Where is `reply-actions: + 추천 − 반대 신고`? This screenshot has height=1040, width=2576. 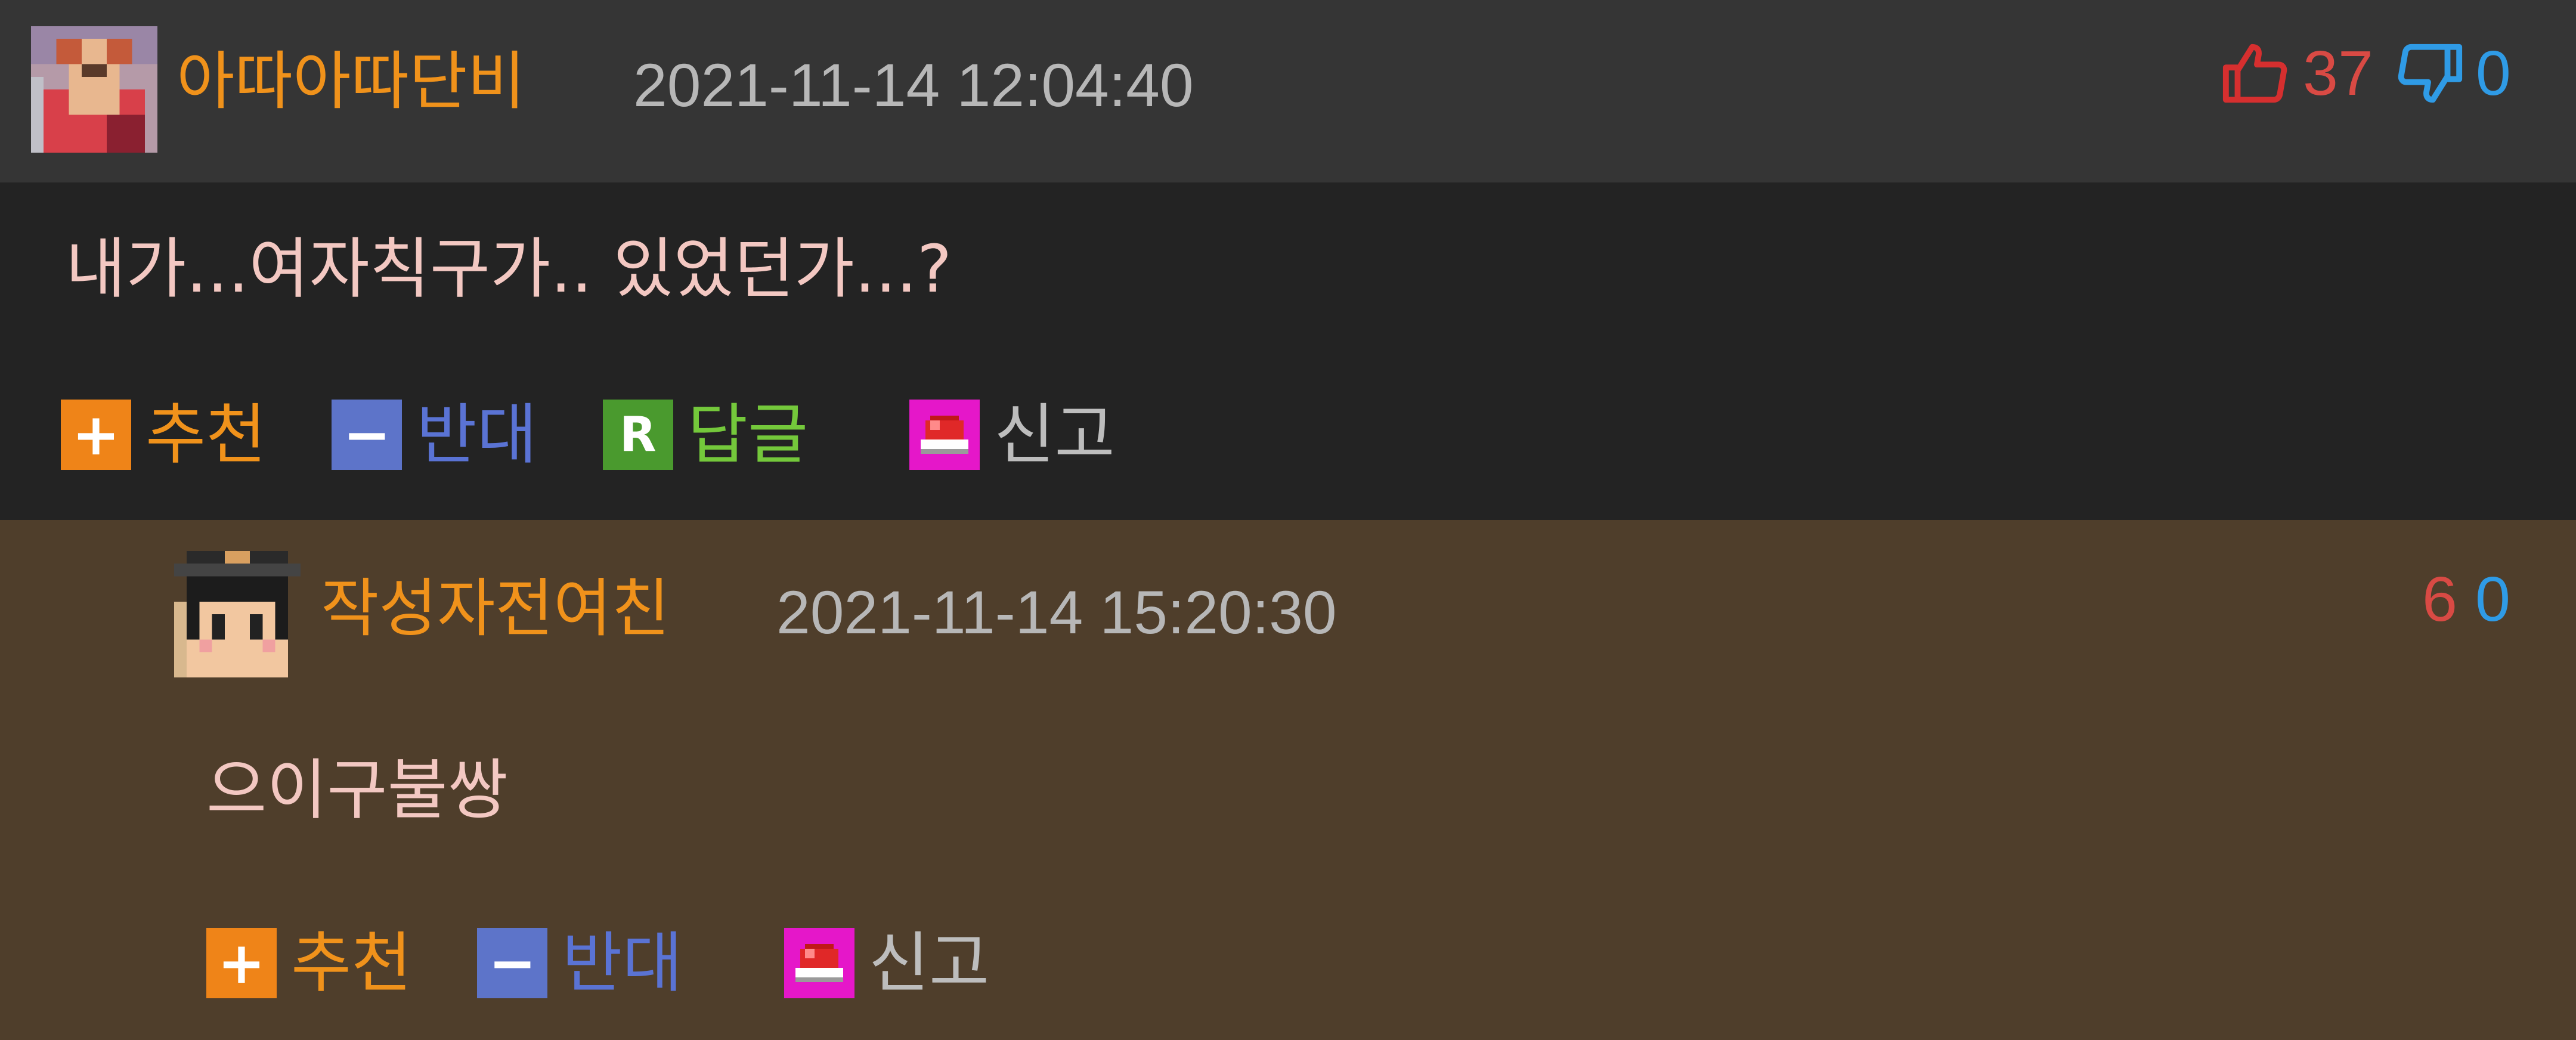
reply-actions: + 추천 − 반대 신고 is located at coordinates (597, 963).